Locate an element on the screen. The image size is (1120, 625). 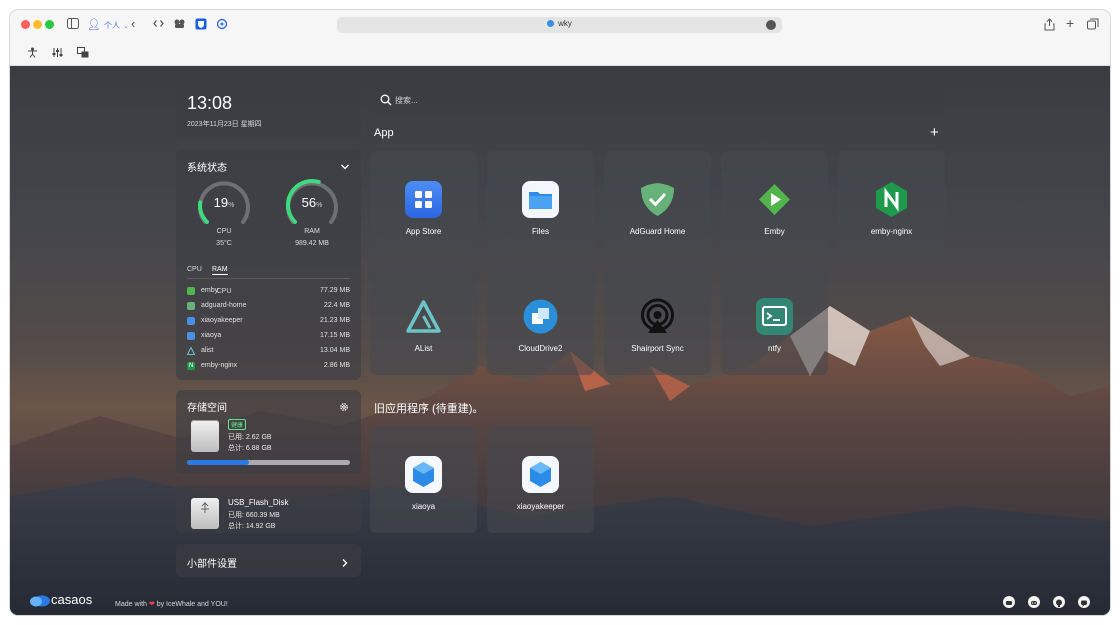
back-icon: ‹ is located at coordinates (133, 24).